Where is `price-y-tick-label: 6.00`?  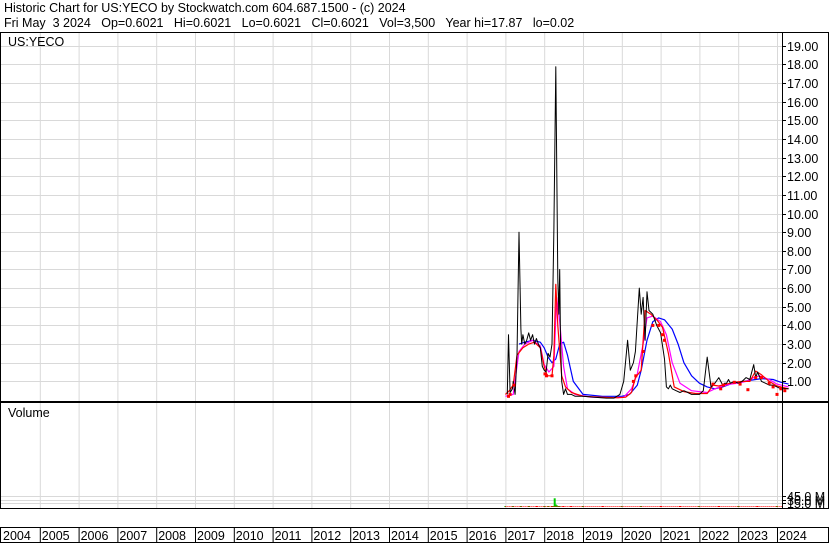 price-y-tick-label: 6.00 is located at coordinates (799, 289).